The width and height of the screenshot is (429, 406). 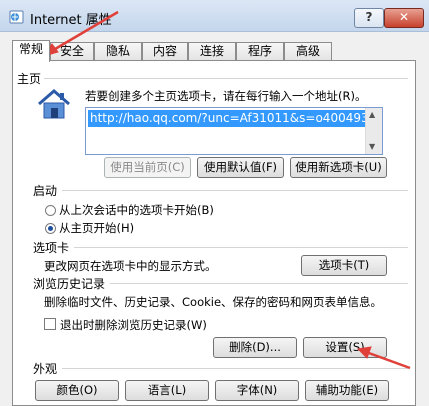 I want to click on fonts-button: 字体(N), so click(x=257, y=390).